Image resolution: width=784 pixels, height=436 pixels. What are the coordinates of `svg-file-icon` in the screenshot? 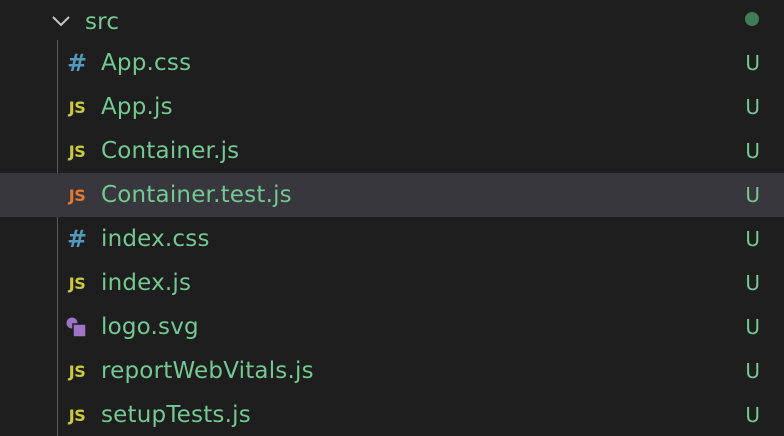 It's located at (77, 327).